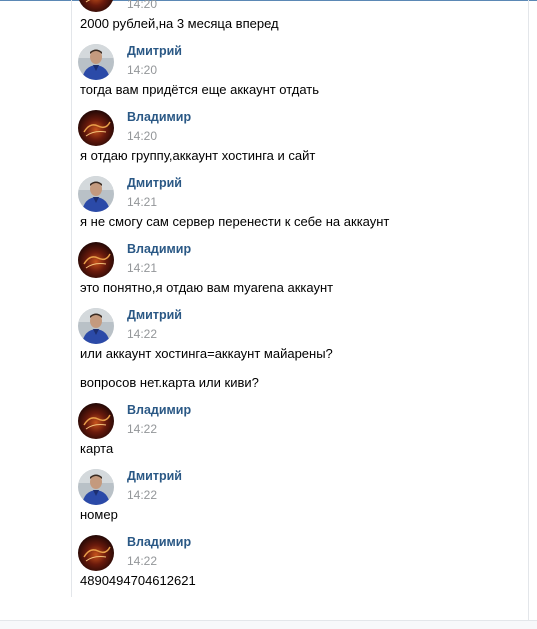 This screenshot has height=629, width=537. I want to click on message-text: 2000 рублей,на 3 месяца вперед, so click(179, 23).